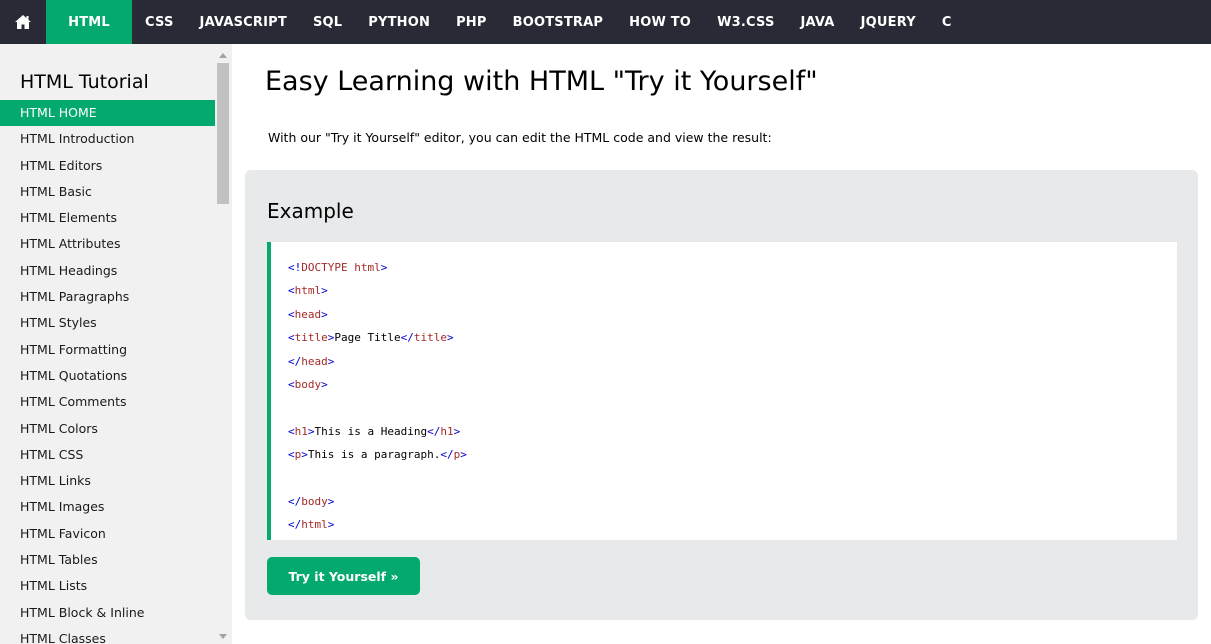 The height and width of the screenshot is (644, 1211). Describe the element at coordinates (107, 218) in the screenshot. I see `sidebar-item-html-elements: HTML Elements` at that location.